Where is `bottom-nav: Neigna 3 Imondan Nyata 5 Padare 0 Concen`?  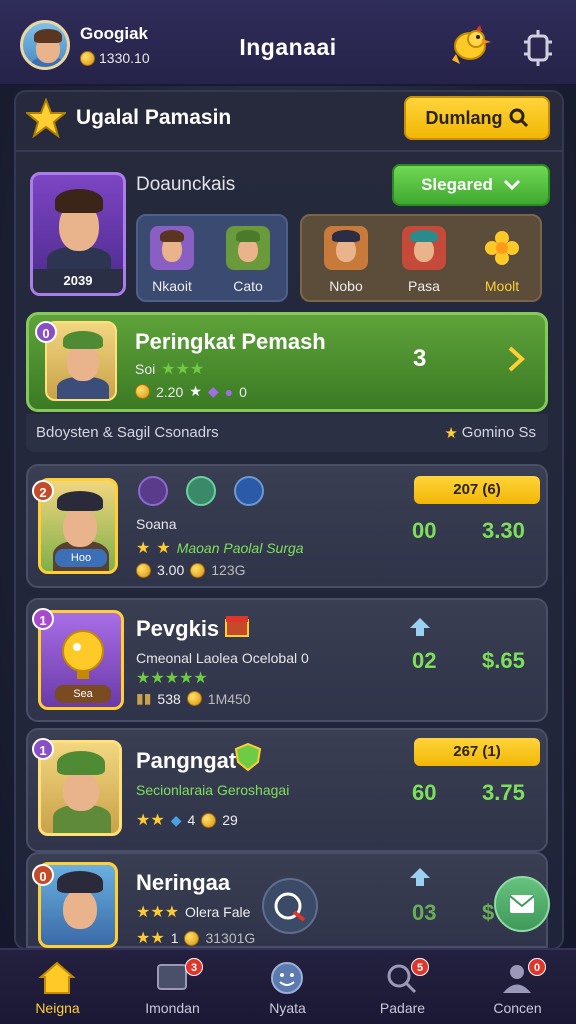
bottom-nav: Neigna 3 Imondan Nyata 5 Padare 0 Concen is located at coordinates (288, 986).